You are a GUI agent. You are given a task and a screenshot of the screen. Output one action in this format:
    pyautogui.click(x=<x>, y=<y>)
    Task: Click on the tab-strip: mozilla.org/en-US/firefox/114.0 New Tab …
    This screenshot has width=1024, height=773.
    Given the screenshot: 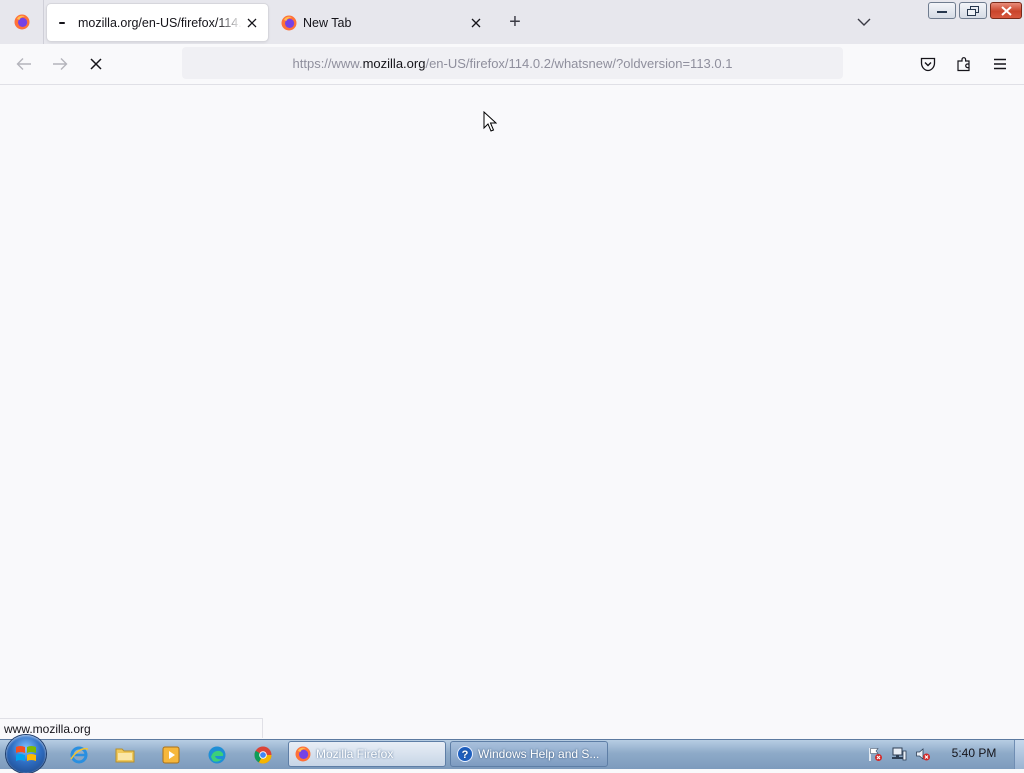 What is the action you would take?
    pyautogui.click(x=512, y=22)
    